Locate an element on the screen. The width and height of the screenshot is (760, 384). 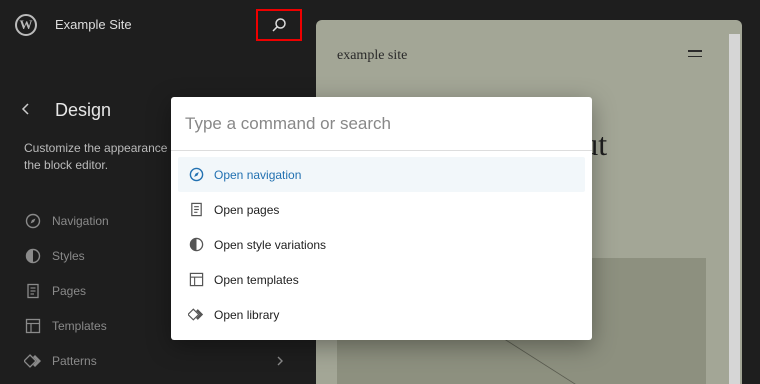
command-label: Open style variations is located at coordinates (270, 244).